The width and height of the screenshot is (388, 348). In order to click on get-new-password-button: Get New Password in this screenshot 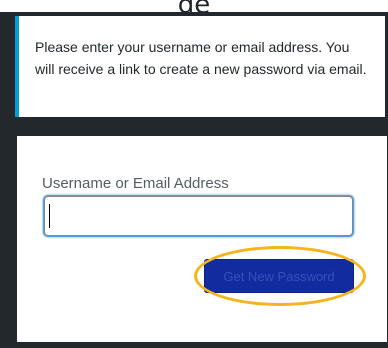, I will do `click(279, 276)`.